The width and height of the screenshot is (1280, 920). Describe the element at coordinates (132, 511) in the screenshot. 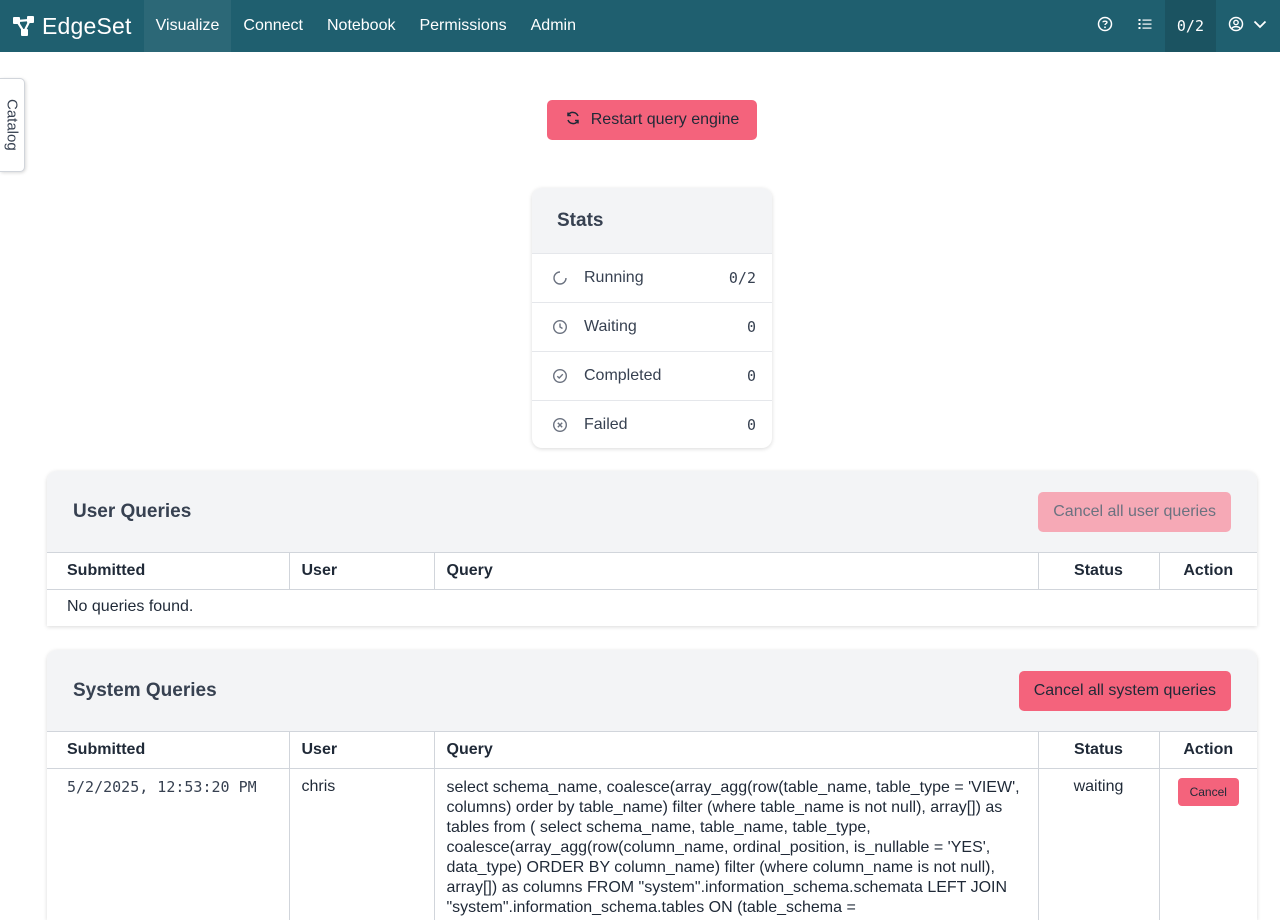

I see `user-queries-title: User Queries` at that location.